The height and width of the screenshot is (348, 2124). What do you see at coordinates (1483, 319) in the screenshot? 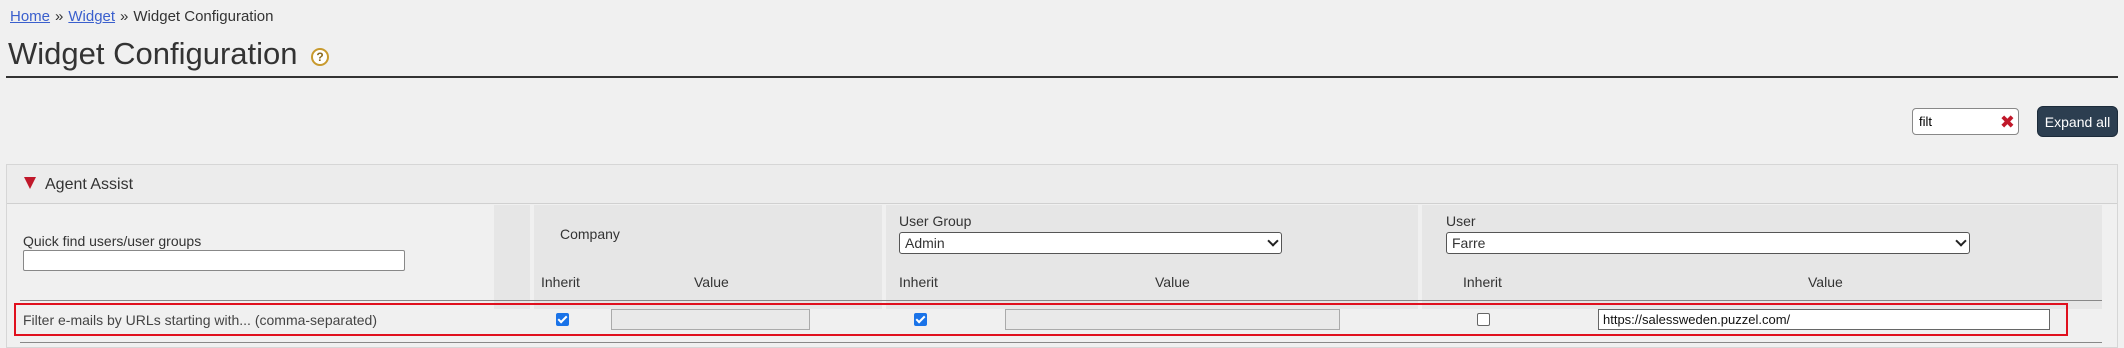
I see `user-inherit-checkbox` at bounding box center [1483, 319].